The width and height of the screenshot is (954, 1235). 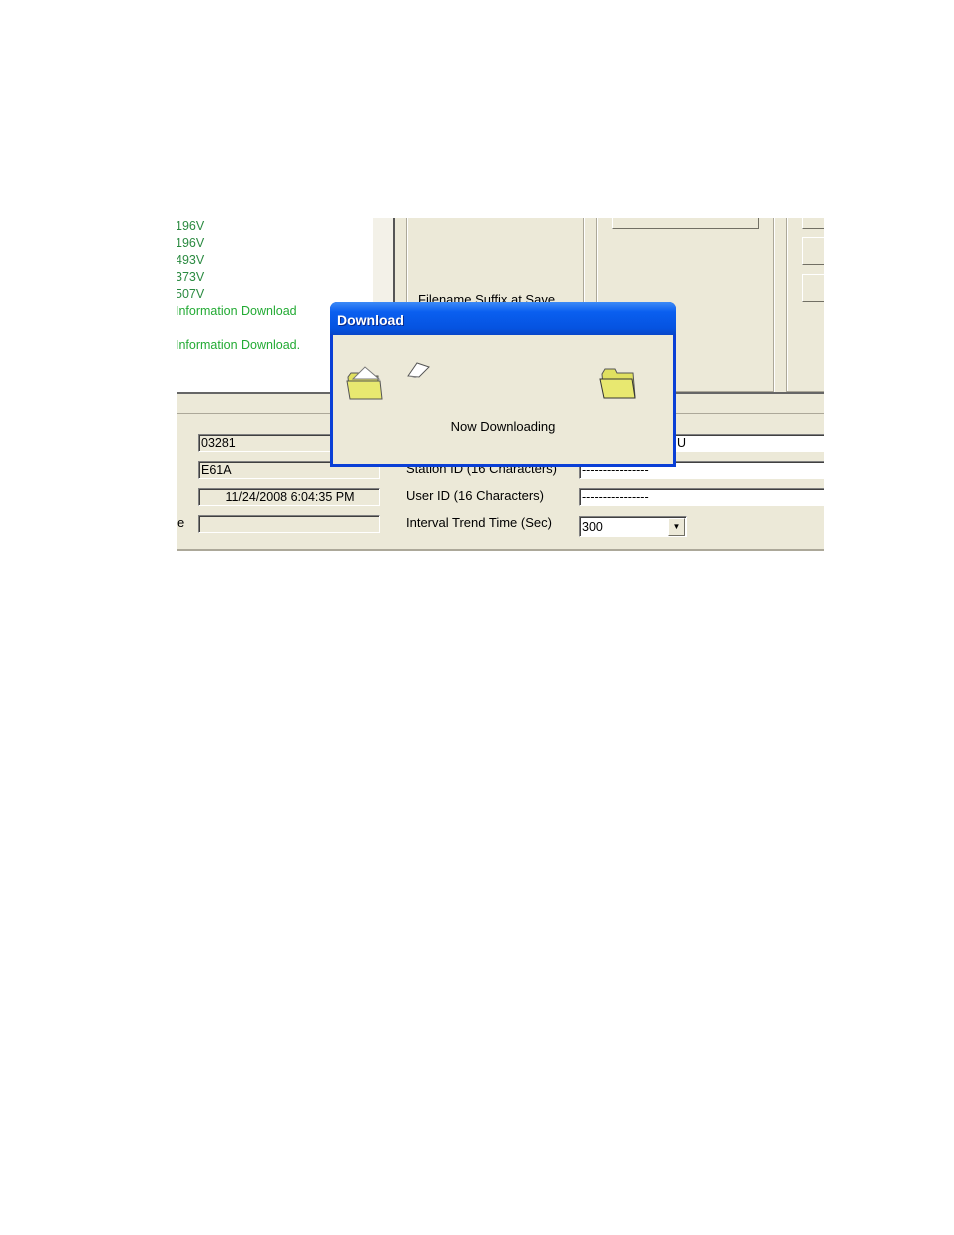 What do you see at coordinates (289, 524) in the screenshot?
I see `empty-field` at bounding box center [289, 524].